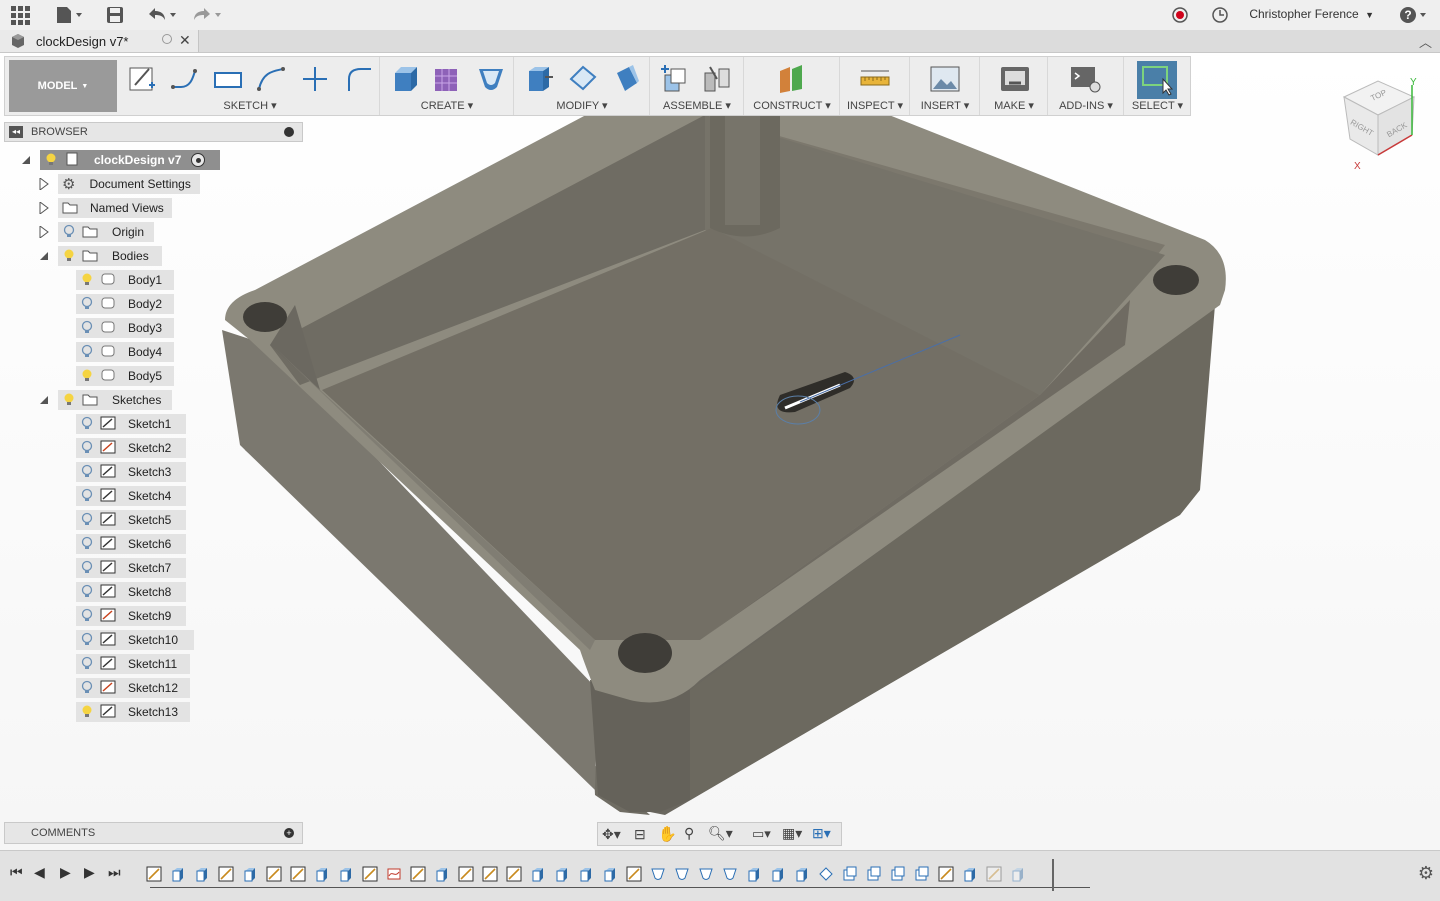 The image size is (1440, 901). Describe the element at coordinates (131, 592) in the screenshot. I see `sketch-item: Sketch8` at that location.